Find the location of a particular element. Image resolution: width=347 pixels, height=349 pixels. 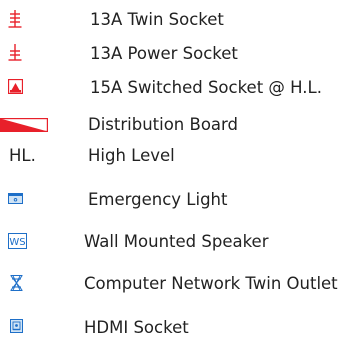

legend-item-twin-socket: 13A Twin Socket is located at coordinates (173, 21).